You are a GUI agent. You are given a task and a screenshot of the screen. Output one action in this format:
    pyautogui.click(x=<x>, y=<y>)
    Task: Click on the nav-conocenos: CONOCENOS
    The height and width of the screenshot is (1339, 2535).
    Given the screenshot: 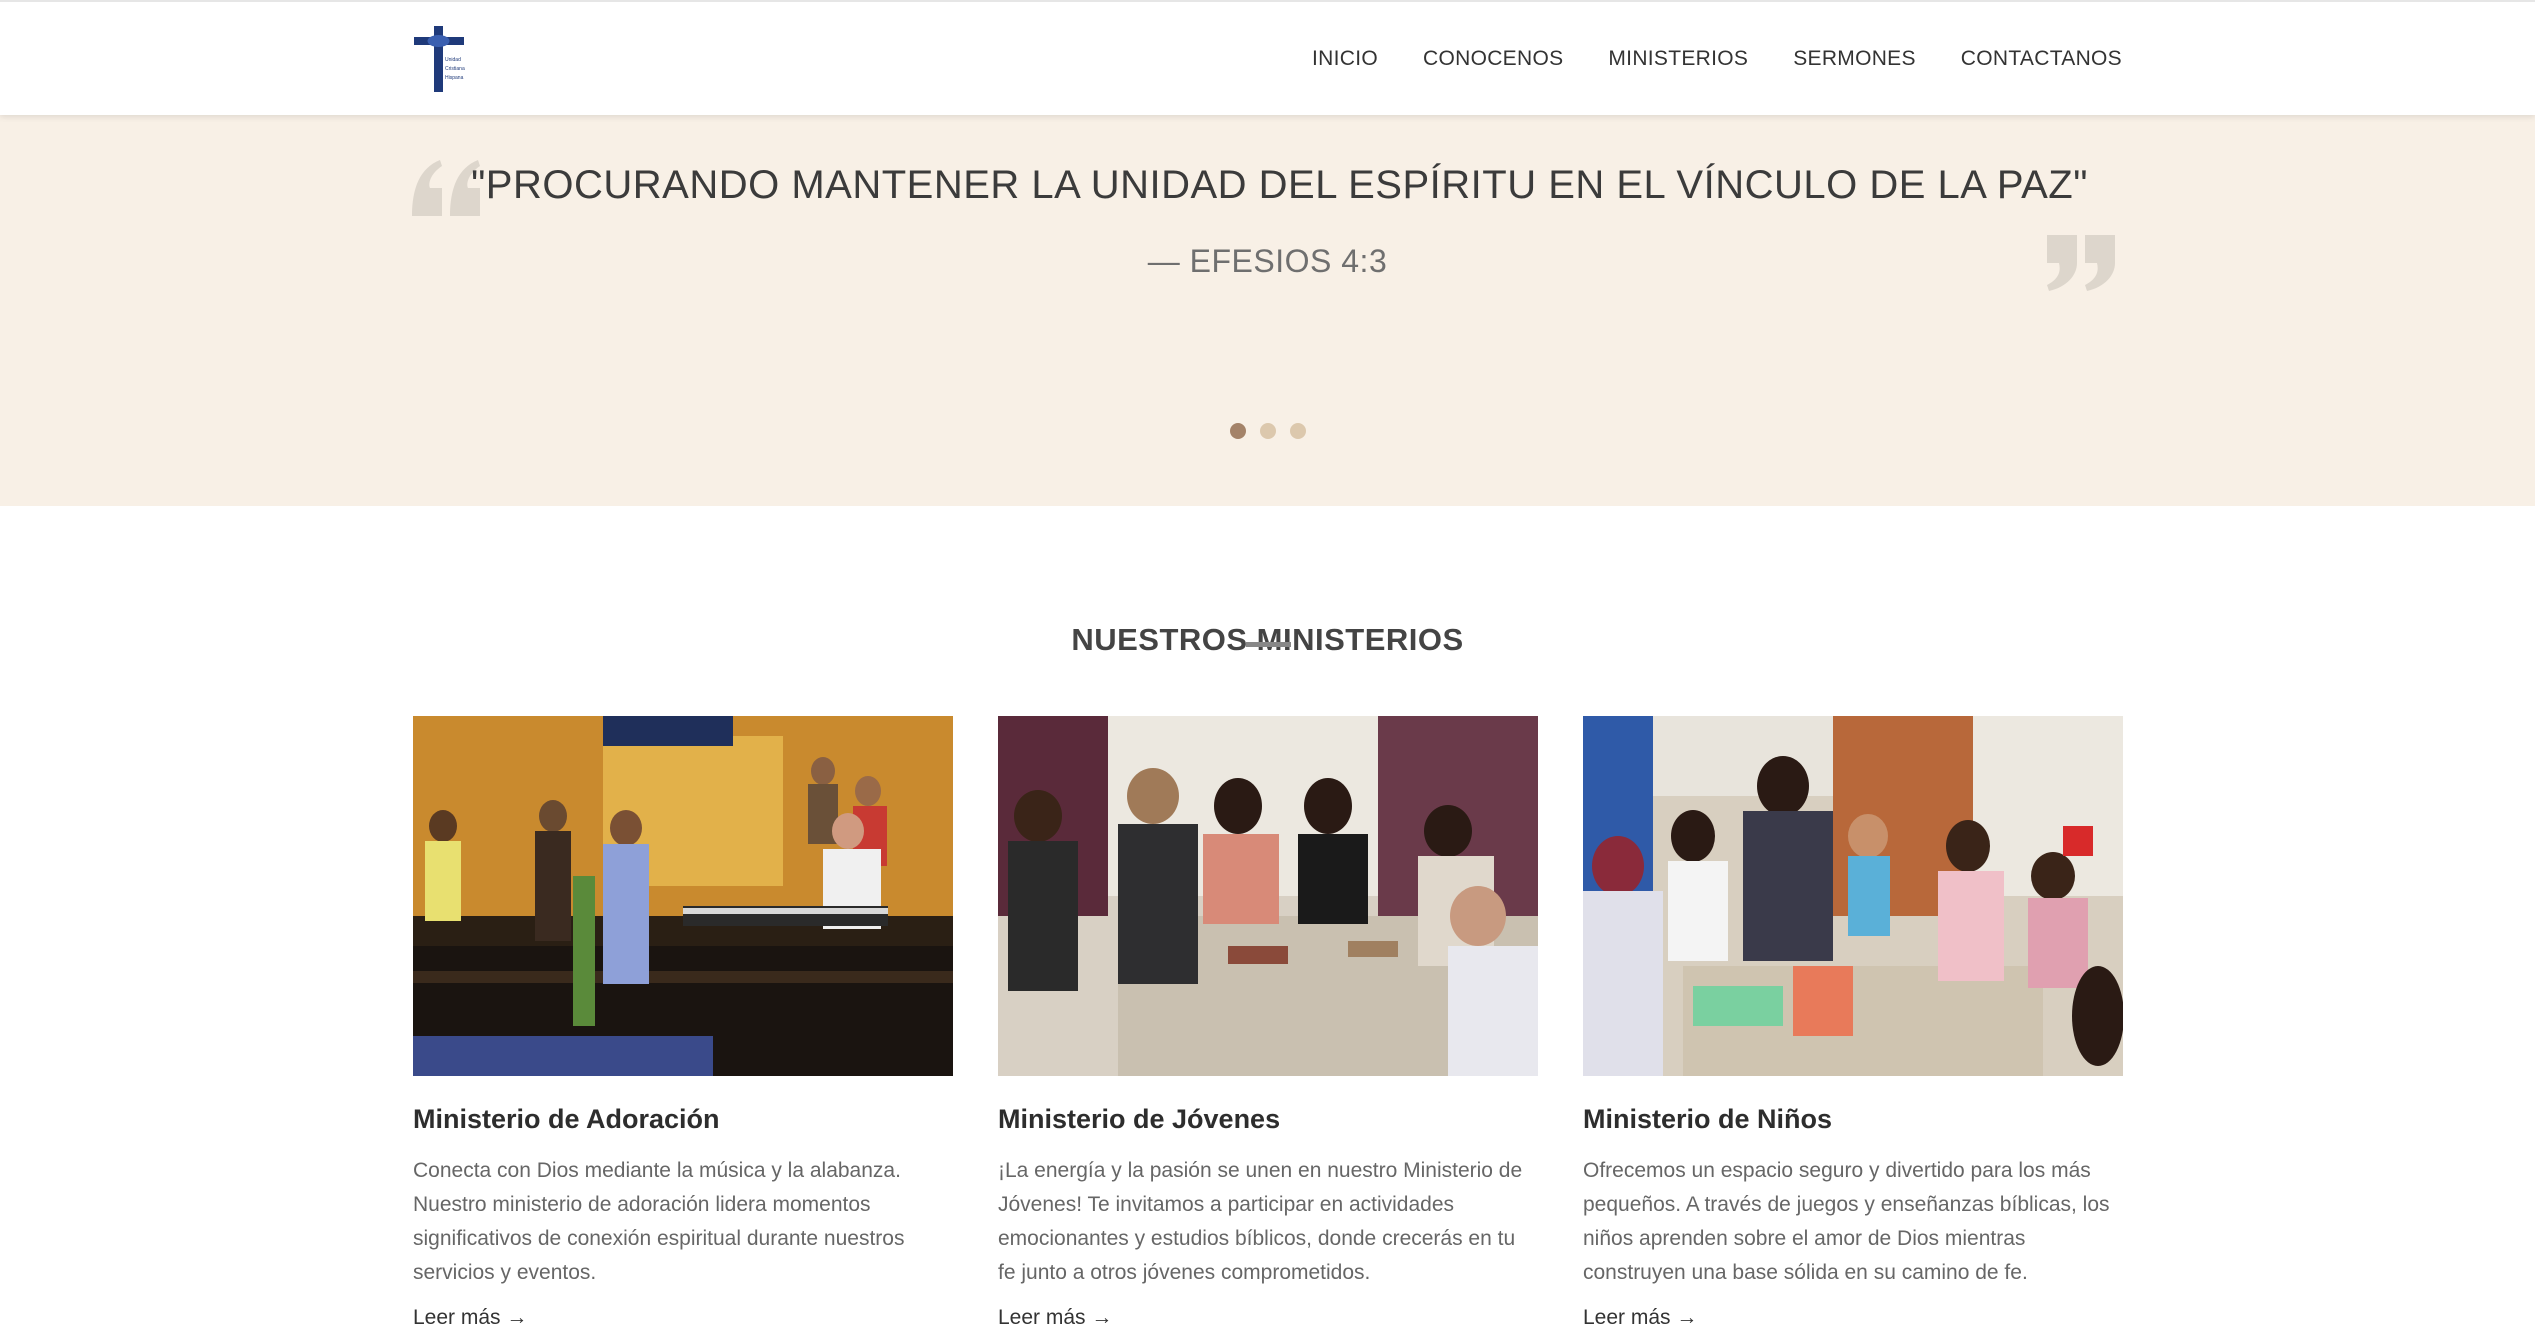 What is the action you would take?
    pyautogui.click(x=1493, y=59)
    